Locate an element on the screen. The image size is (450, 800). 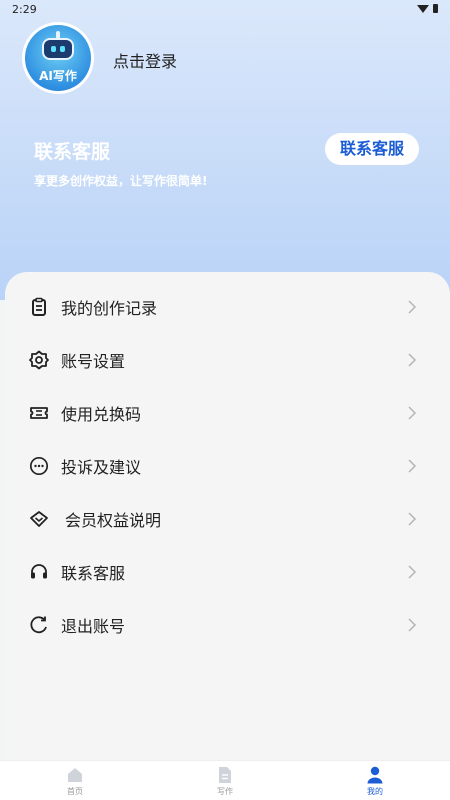
vip-subtitle: 享更多创作权益，让写作很简单! is located at coordinates (121, 181).